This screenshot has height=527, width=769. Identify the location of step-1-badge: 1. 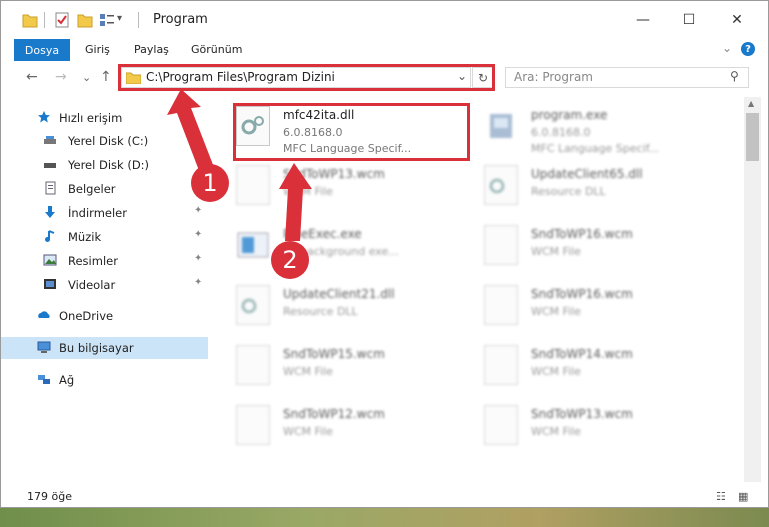
(210, 183).